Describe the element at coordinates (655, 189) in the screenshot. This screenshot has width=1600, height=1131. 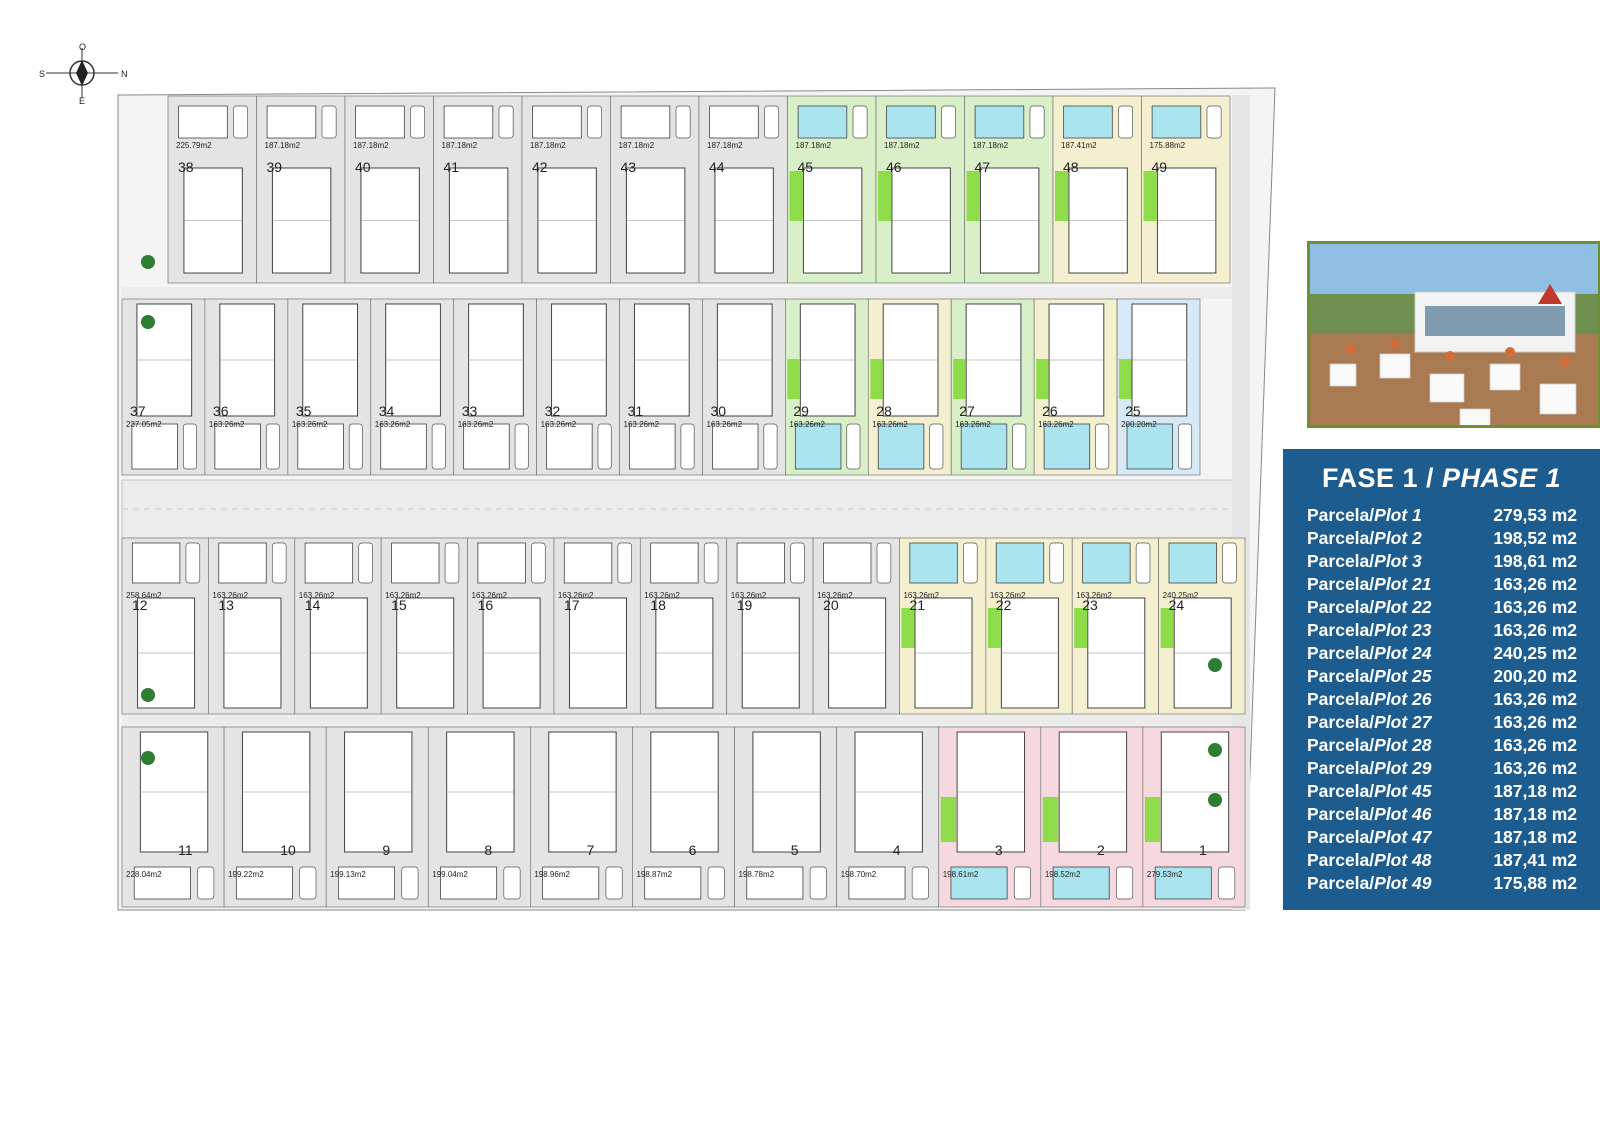
I see `plot-43: 43 187.18m2` at that location.